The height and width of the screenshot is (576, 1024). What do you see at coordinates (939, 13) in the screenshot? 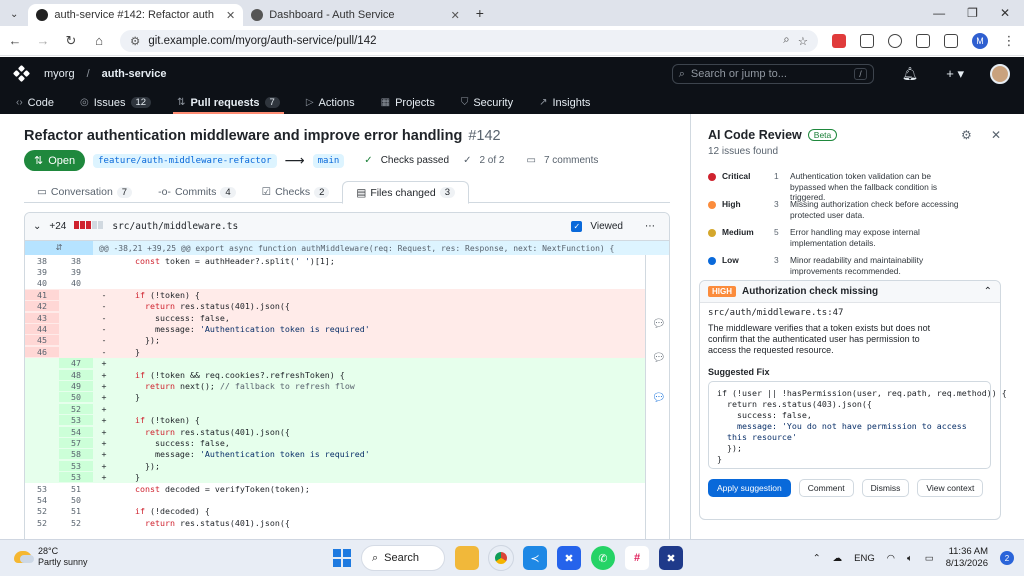
I see `minimize-icon: —` at bounding box center [939, 13].